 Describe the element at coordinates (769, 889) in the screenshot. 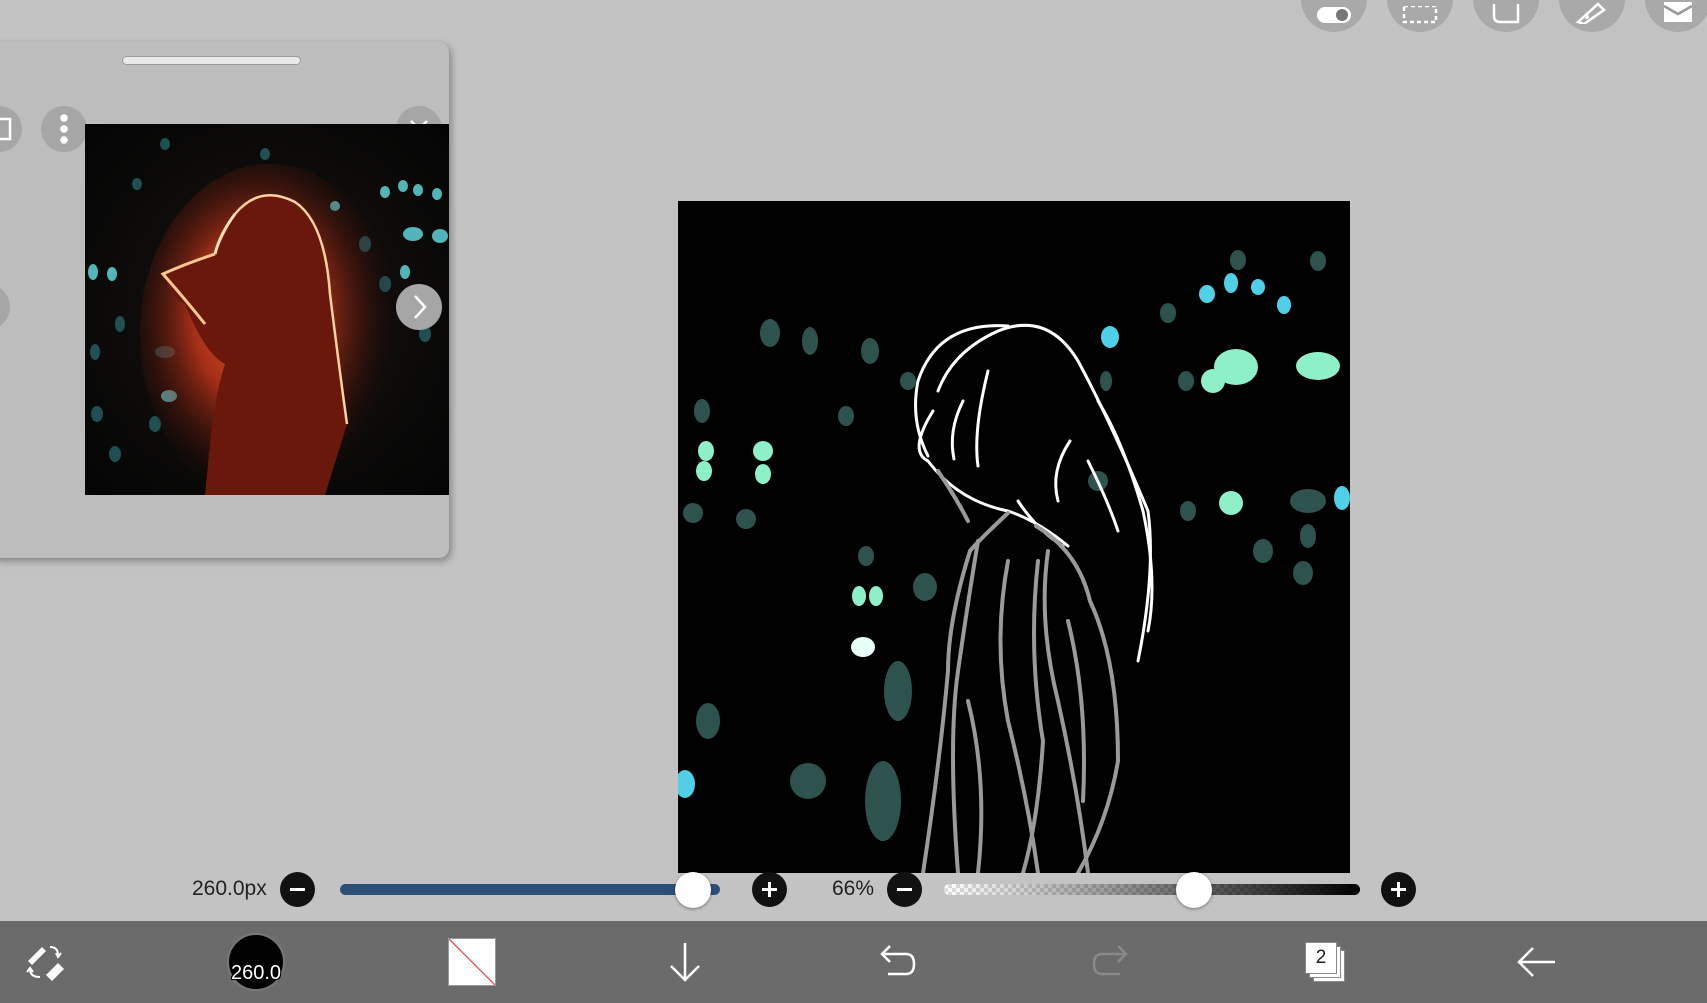

I see `brush-size-increase-button` at that location.